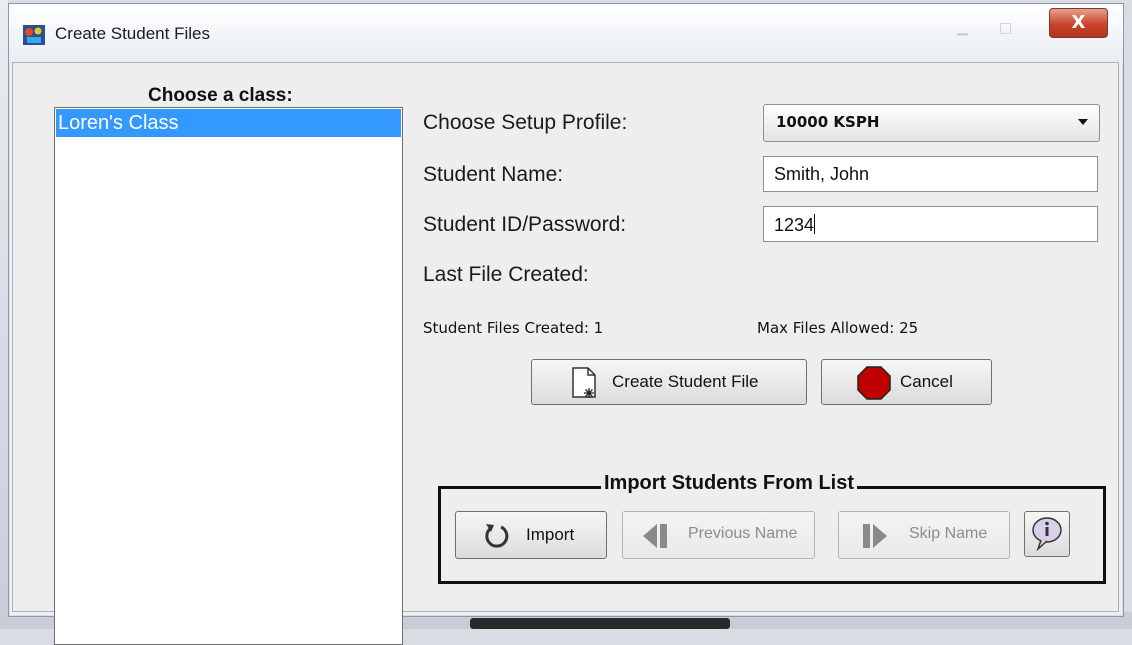  What do you see at coordinates (926, 381) in the screenshot?
I see `cancel-label: Cancel` at bounding box center [926, 381].